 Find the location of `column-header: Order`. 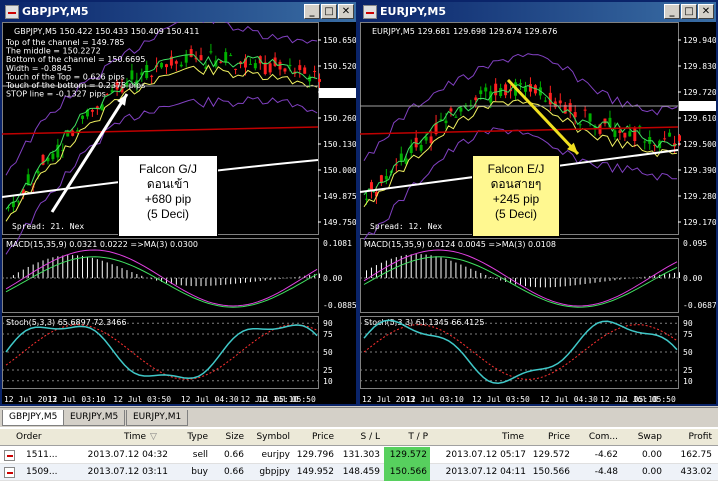

column-header: Order is located at coordinates (41, 437).